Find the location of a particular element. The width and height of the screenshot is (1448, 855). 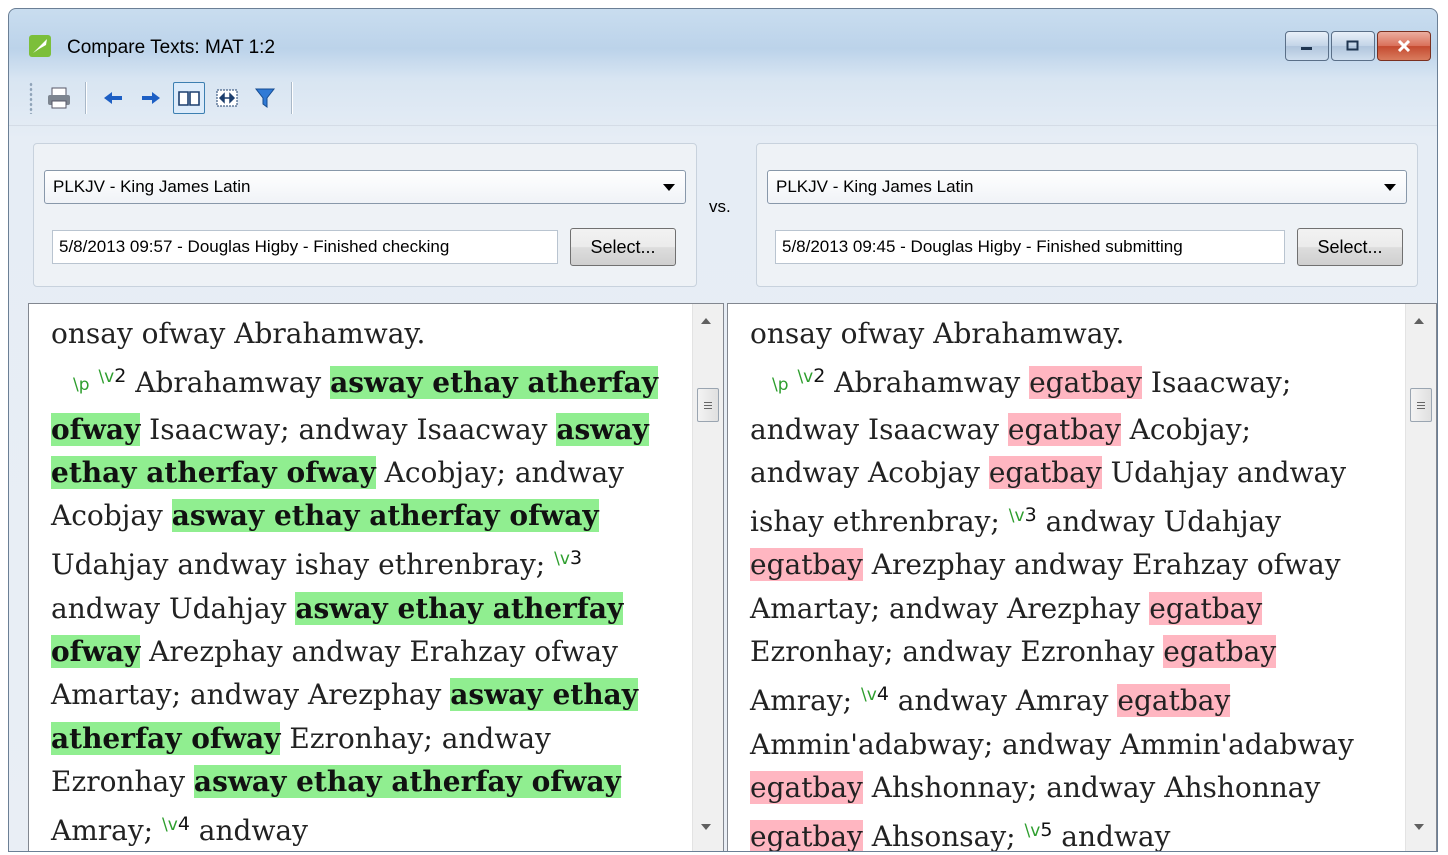

minimize-icon is located at coordinates (1306, 48).